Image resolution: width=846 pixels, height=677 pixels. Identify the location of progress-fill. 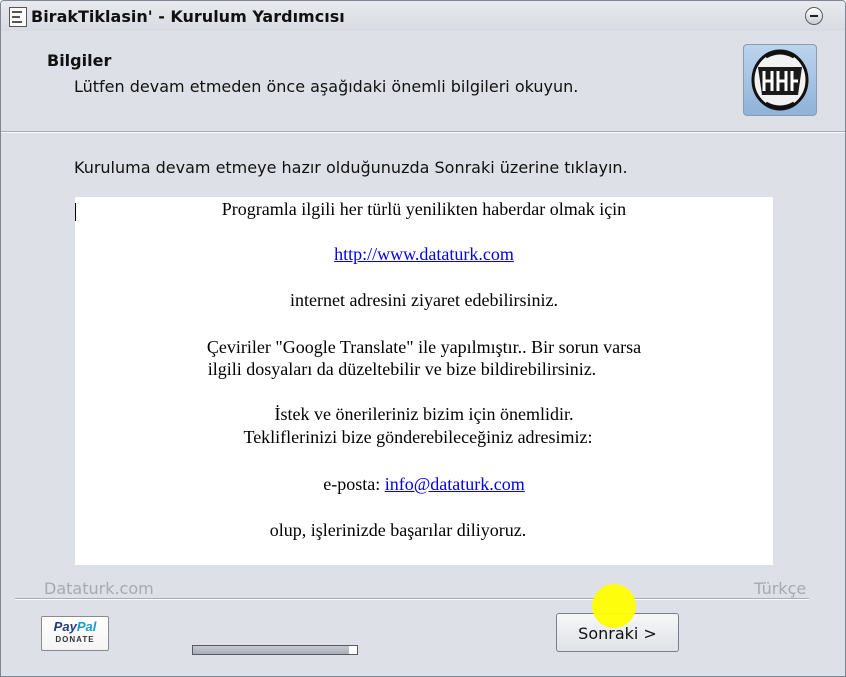
(271, 650).